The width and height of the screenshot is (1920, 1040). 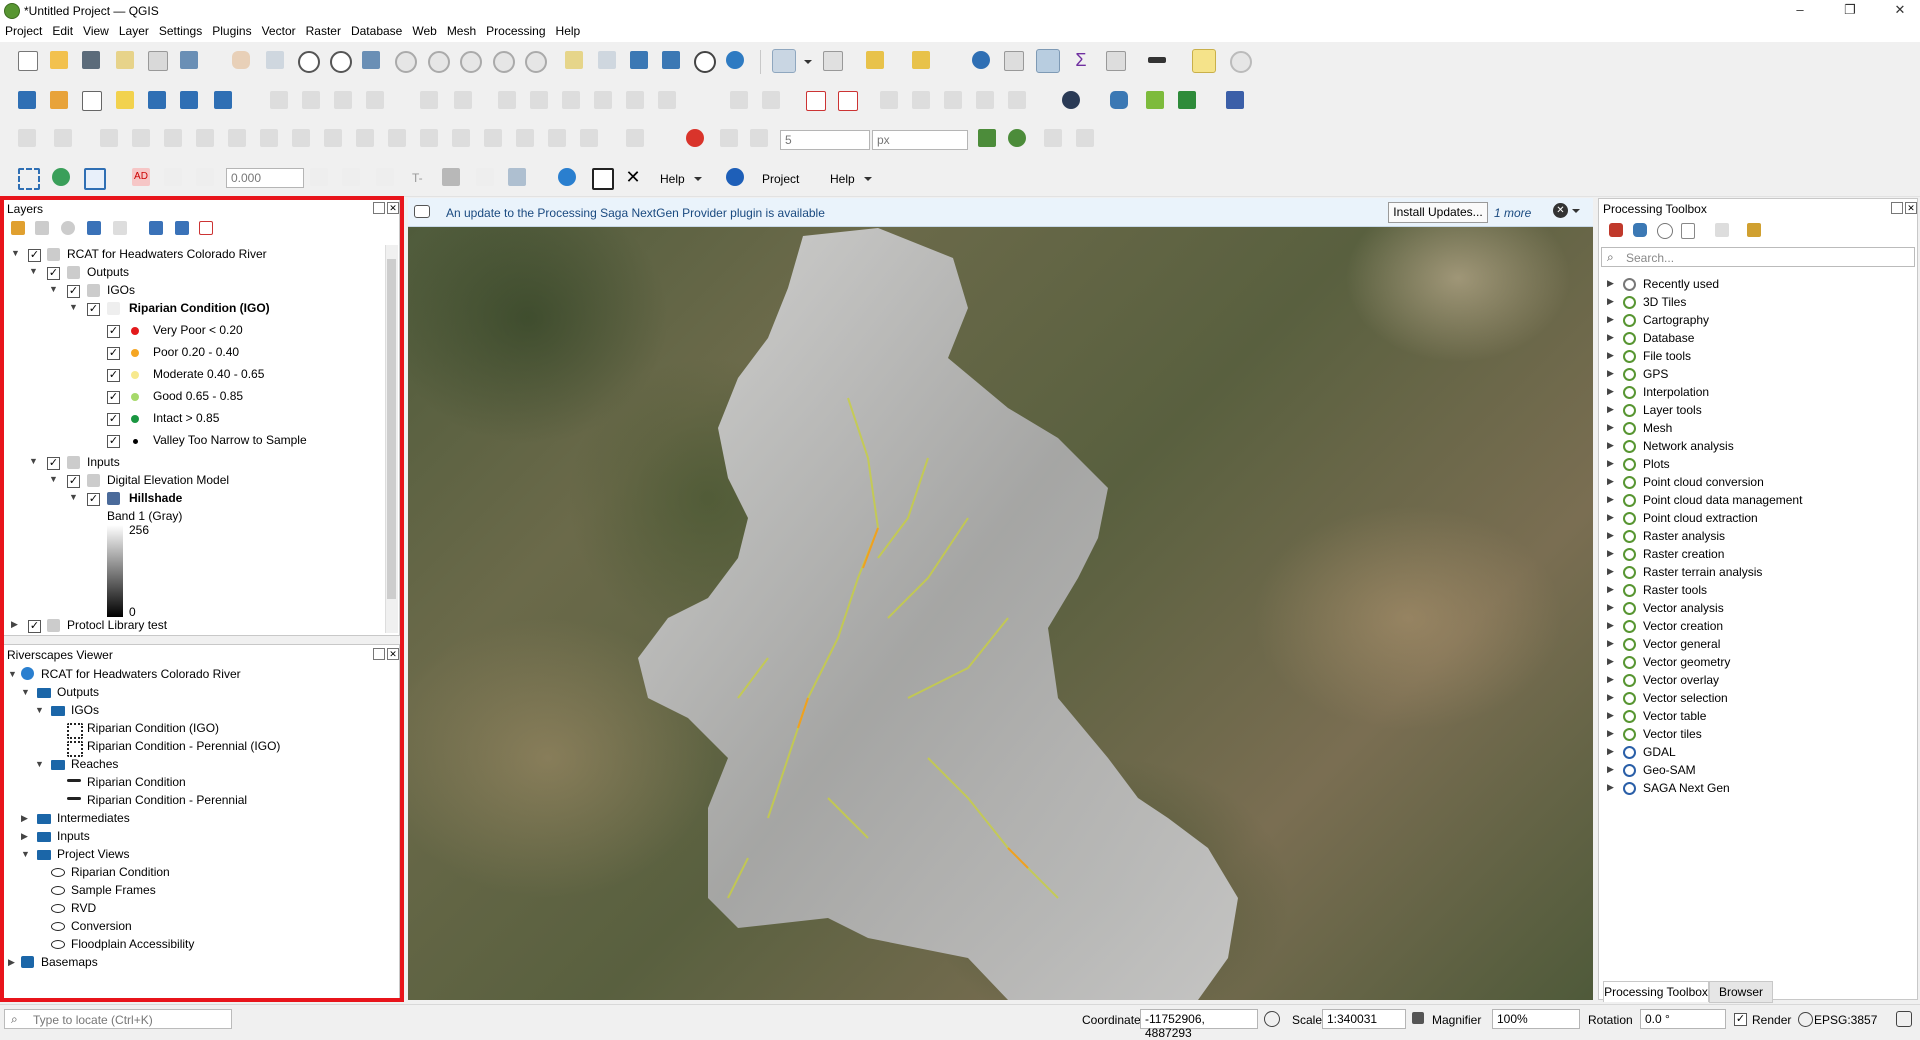 What do you see at coordinates (182, 228) in the screenshot?
I see `collapse-all-icon` at bounding box center [182, 228].